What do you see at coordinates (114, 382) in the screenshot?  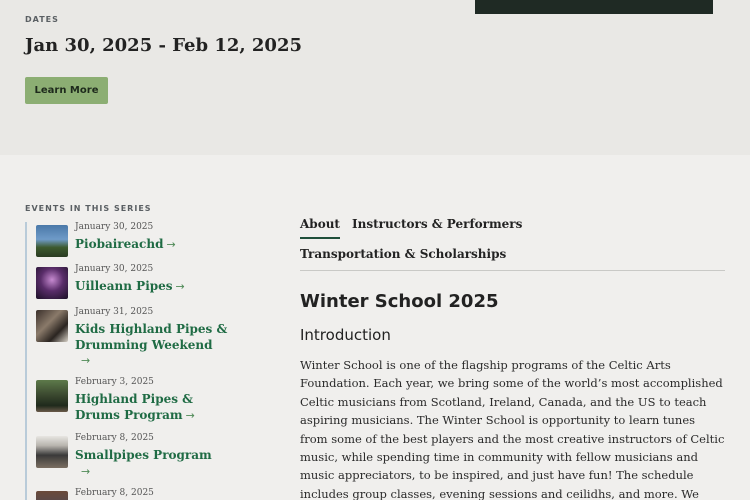 I see `event-date: February 3, 2025` at bounding box center [114, 382].